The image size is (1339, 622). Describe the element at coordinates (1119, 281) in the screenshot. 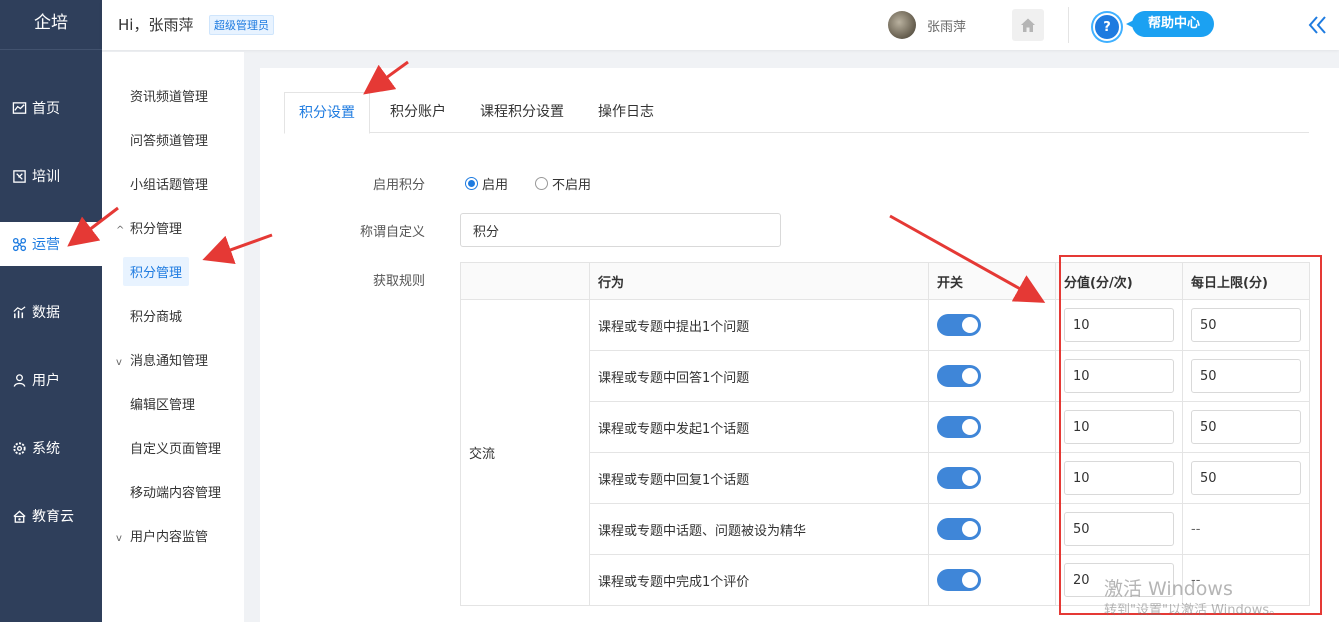

I see `col-header-score: 分值(分/次)` at that location.